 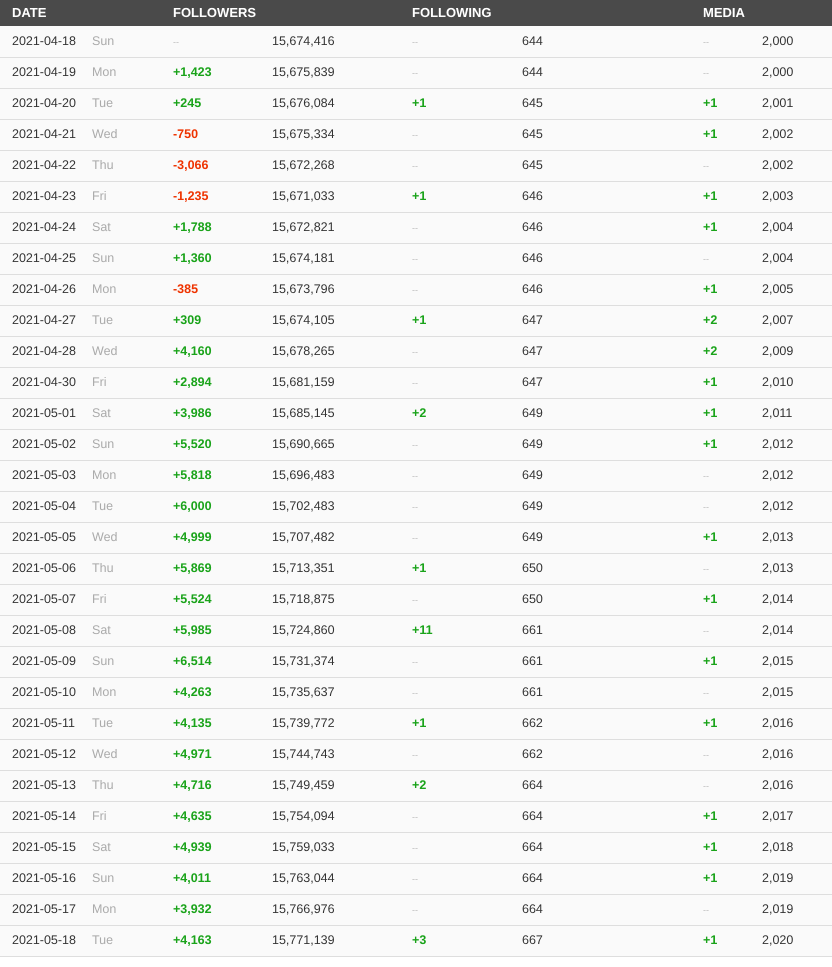 I want to click on total-cell: 2,011, so click(x=777, y=413).